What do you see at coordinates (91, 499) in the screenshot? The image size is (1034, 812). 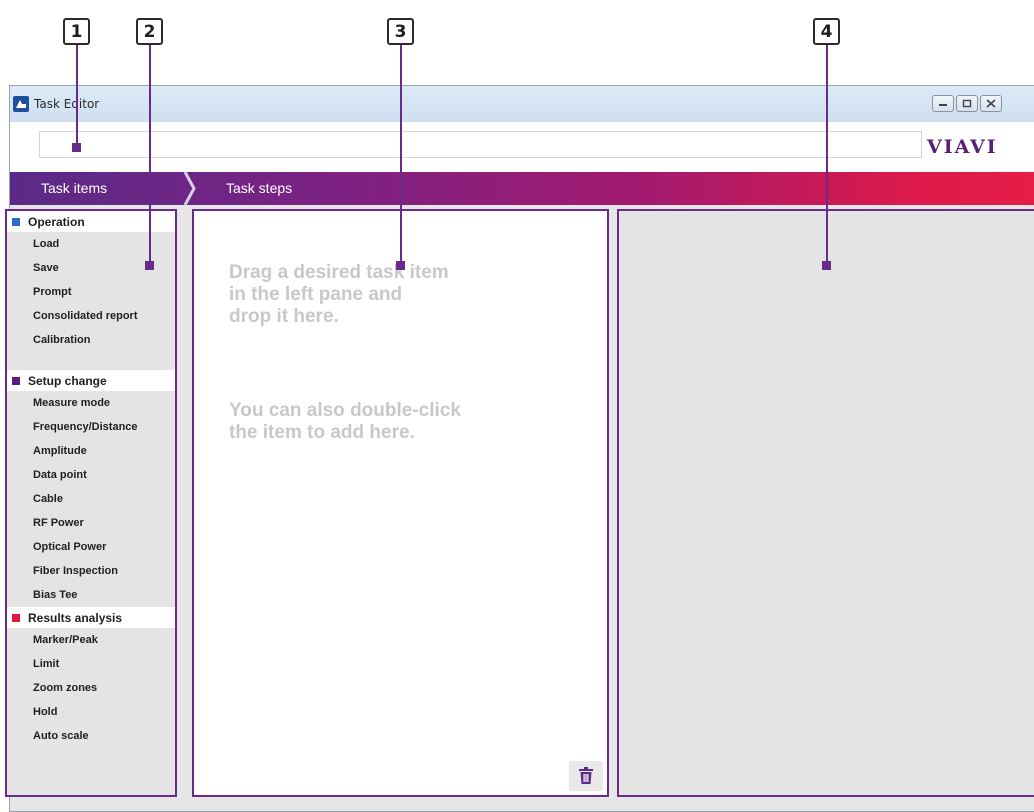 I see `task-item: Cable` at bounding box center [91, 499].